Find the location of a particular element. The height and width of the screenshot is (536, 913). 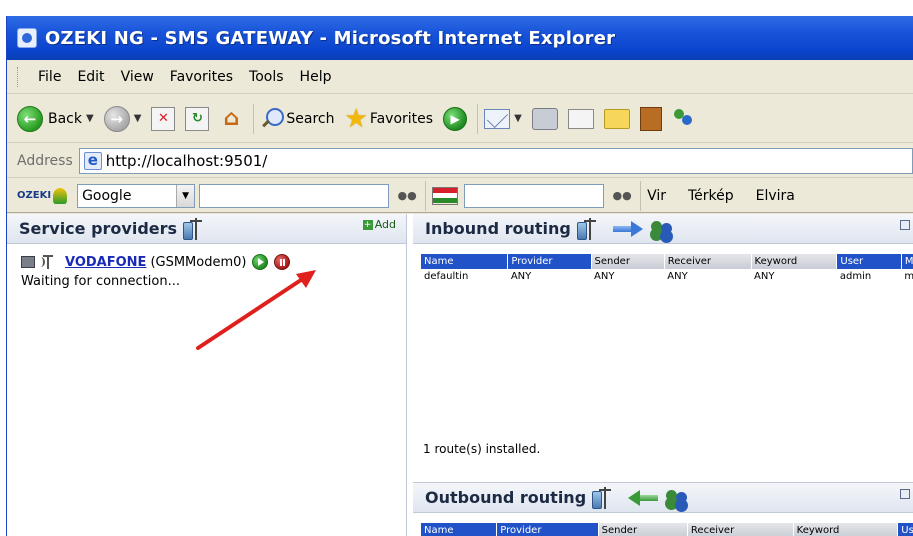

back-dropdown-icon: ▼ is located at coordinates (90, 118).